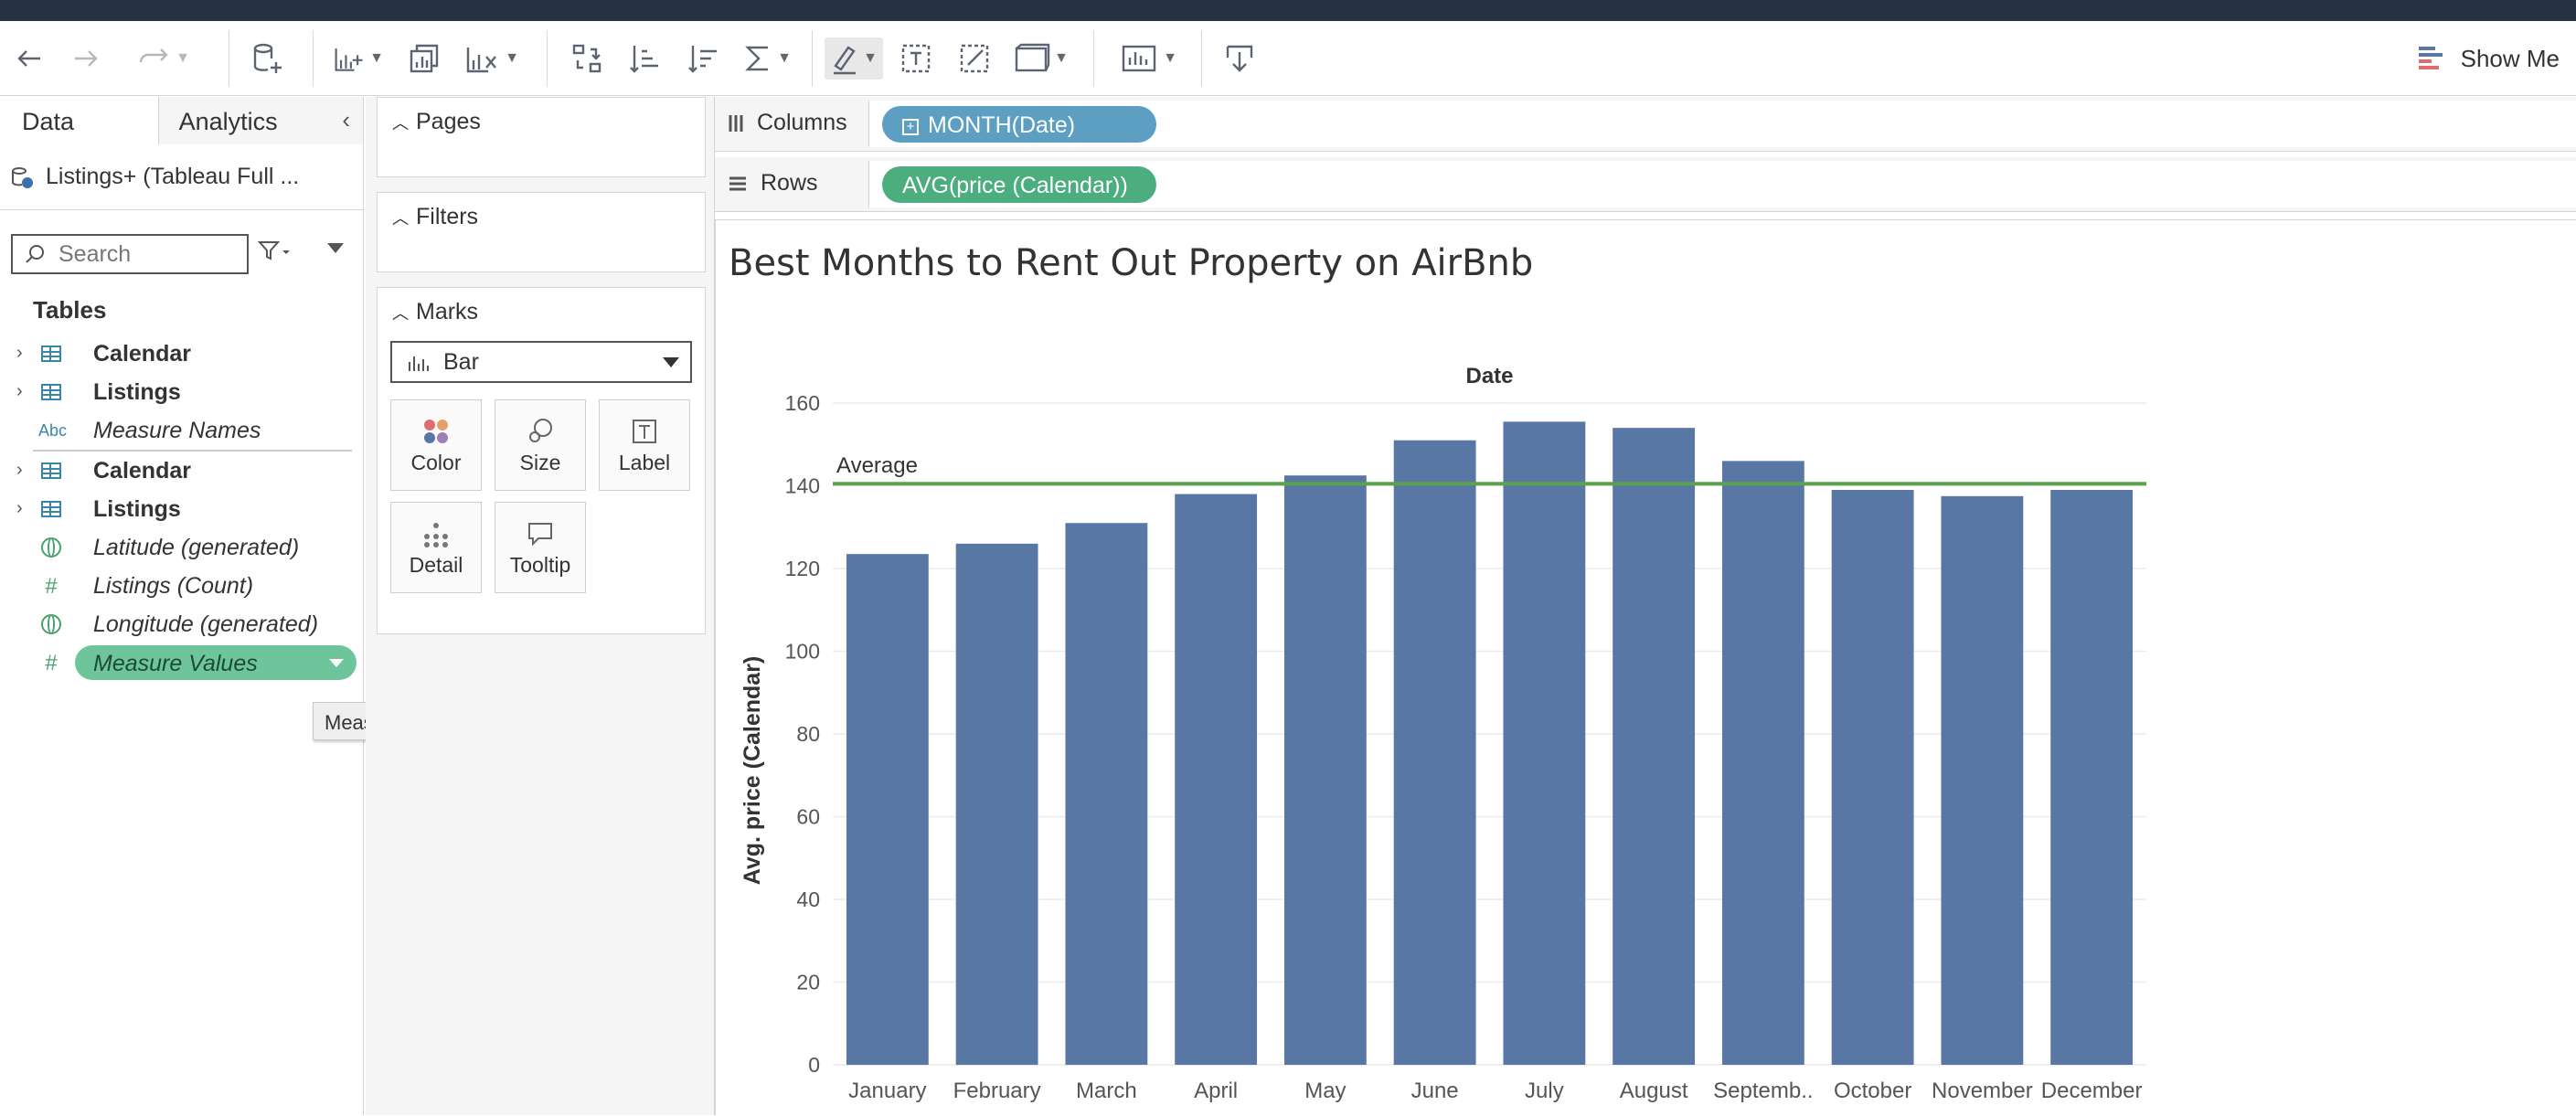 The image size is (2576, 1116). I want to click on data-pane-tabs: Data Analytics ‹, so click(182, 120).